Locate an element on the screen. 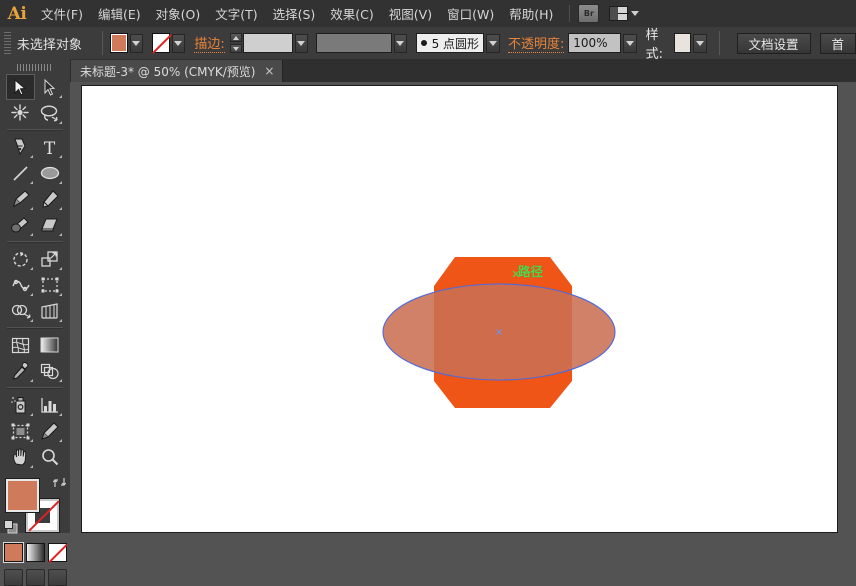 Image resolution: width=856 pixels, height=586 pixels. artboard-tool is located at coordinates (20, 431).